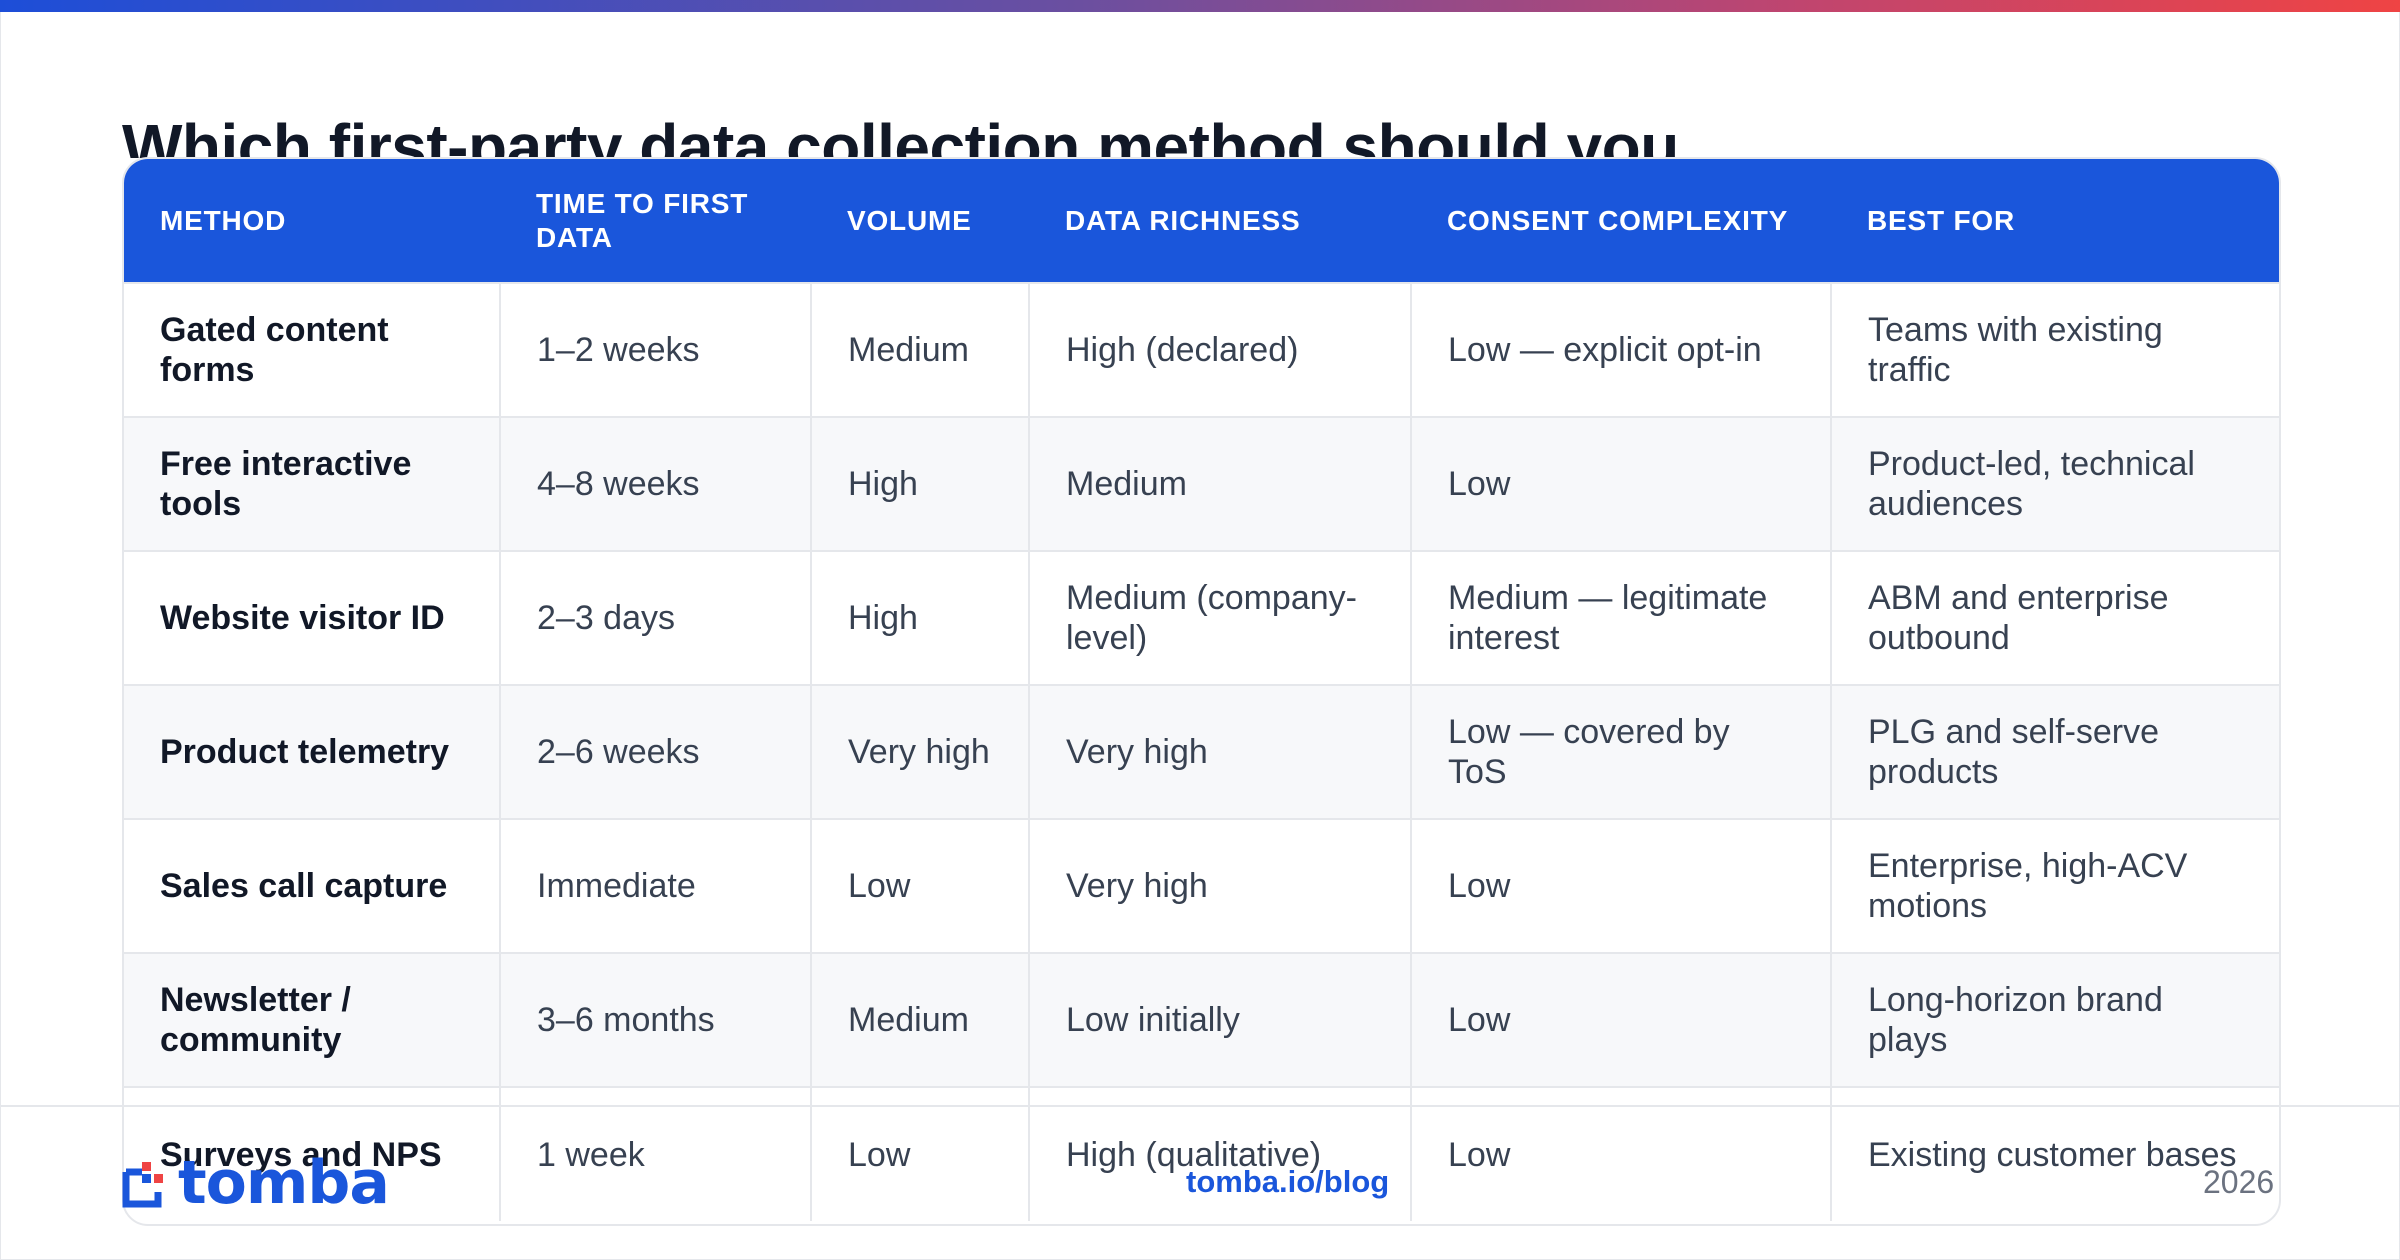 The height and width of the screenshot is (1260, 2400). I want to click on cell-method: Newsletter / community, so click(312, 1019).